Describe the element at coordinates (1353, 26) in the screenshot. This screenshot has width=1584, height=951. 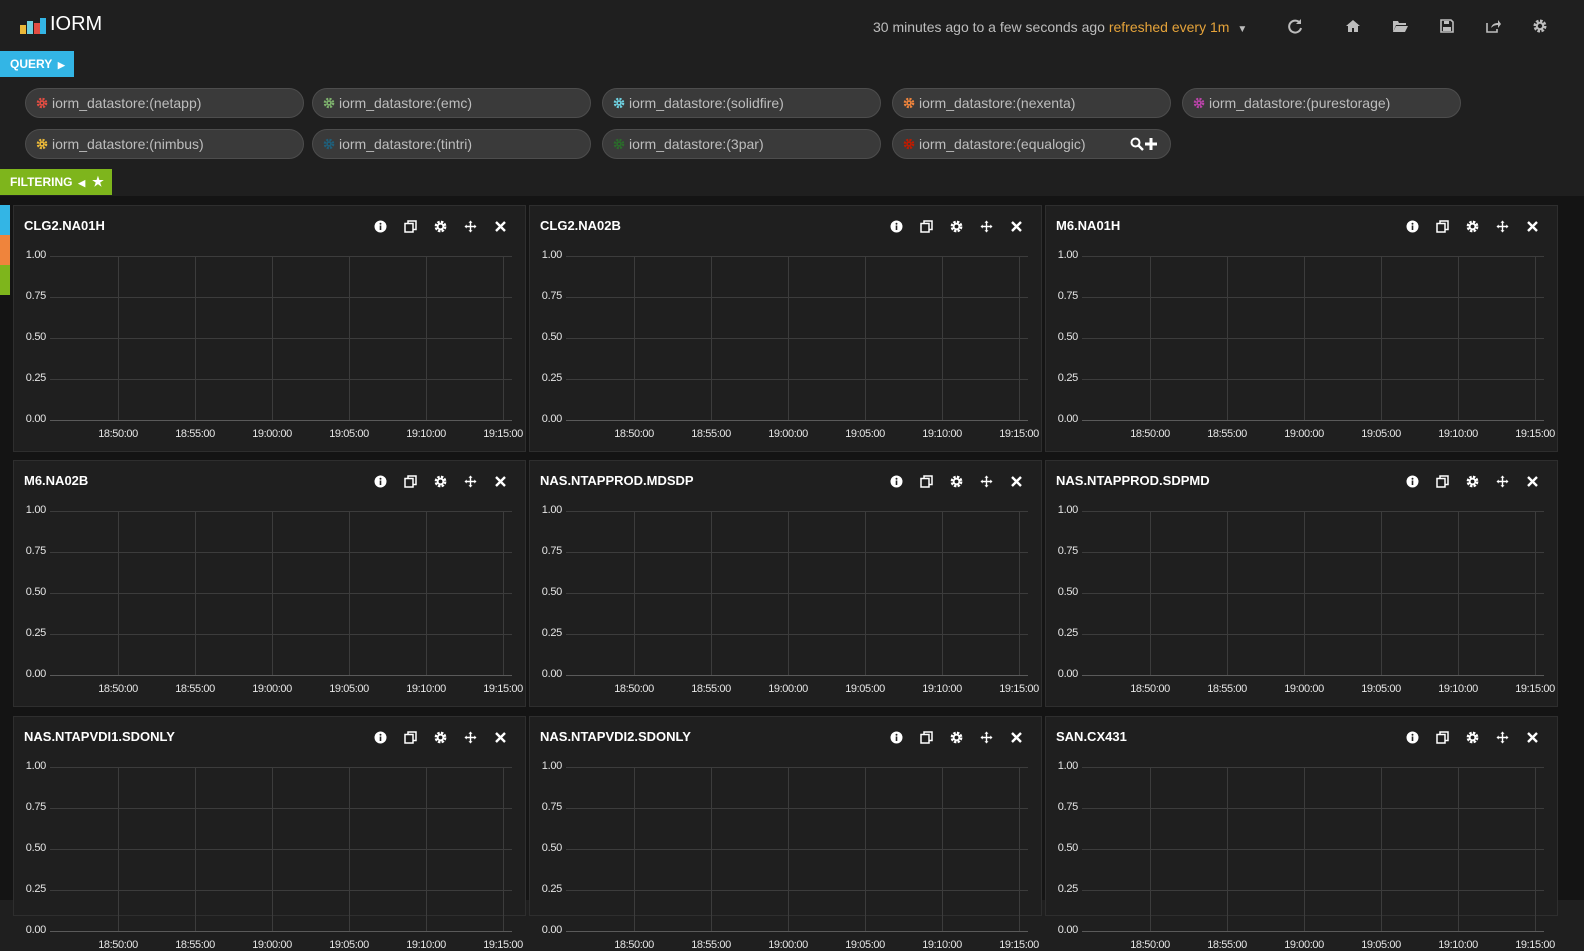
I see `home-button` at that location.